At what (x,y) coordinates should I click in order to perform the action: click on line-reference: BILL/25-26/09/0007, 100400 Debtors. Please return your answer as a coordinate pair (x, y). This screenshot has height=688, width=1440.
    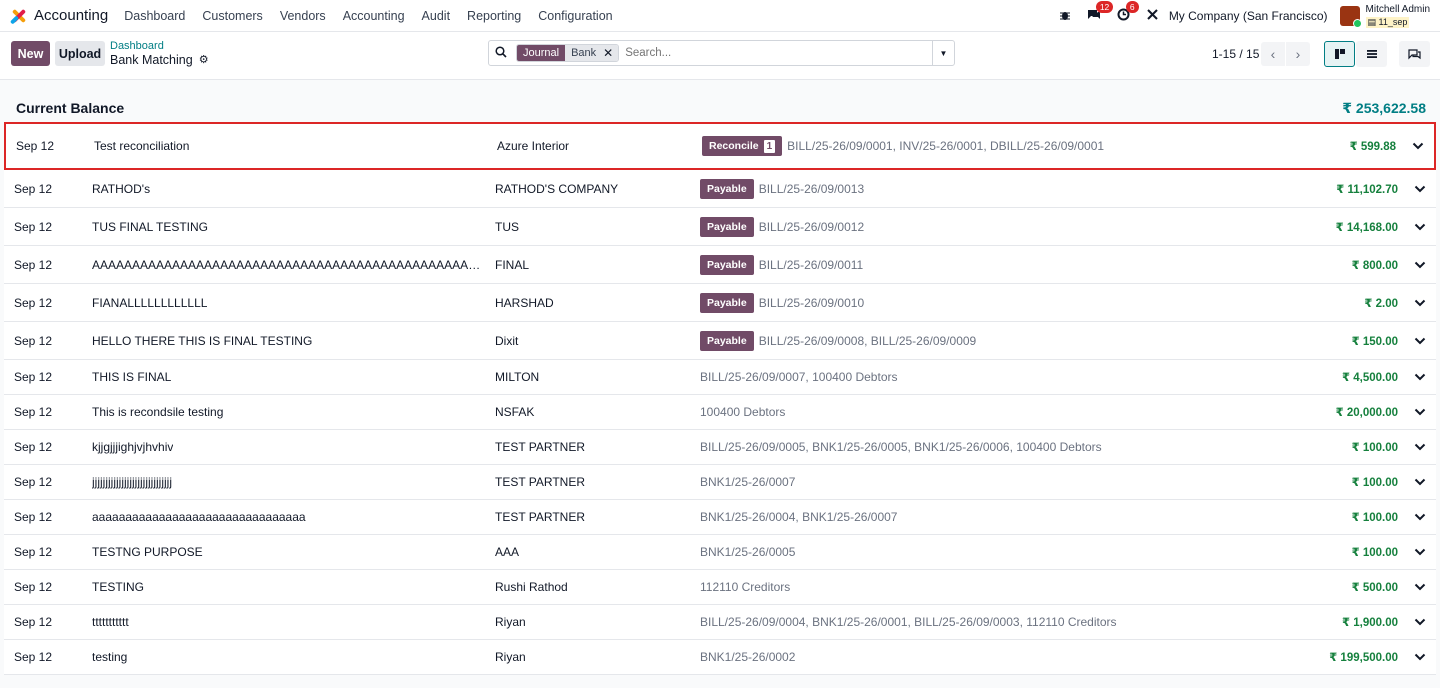
    Looking at the image, I should click on (799, 377).